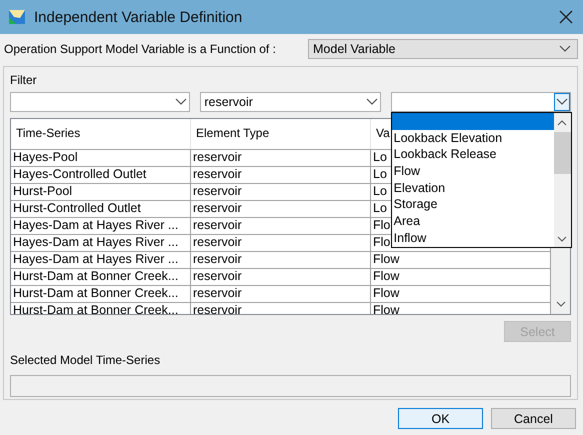 The height and width of the screenshot is (435, 583). I want to click on window-title: Independent Variable Definition, so click(139, 17).